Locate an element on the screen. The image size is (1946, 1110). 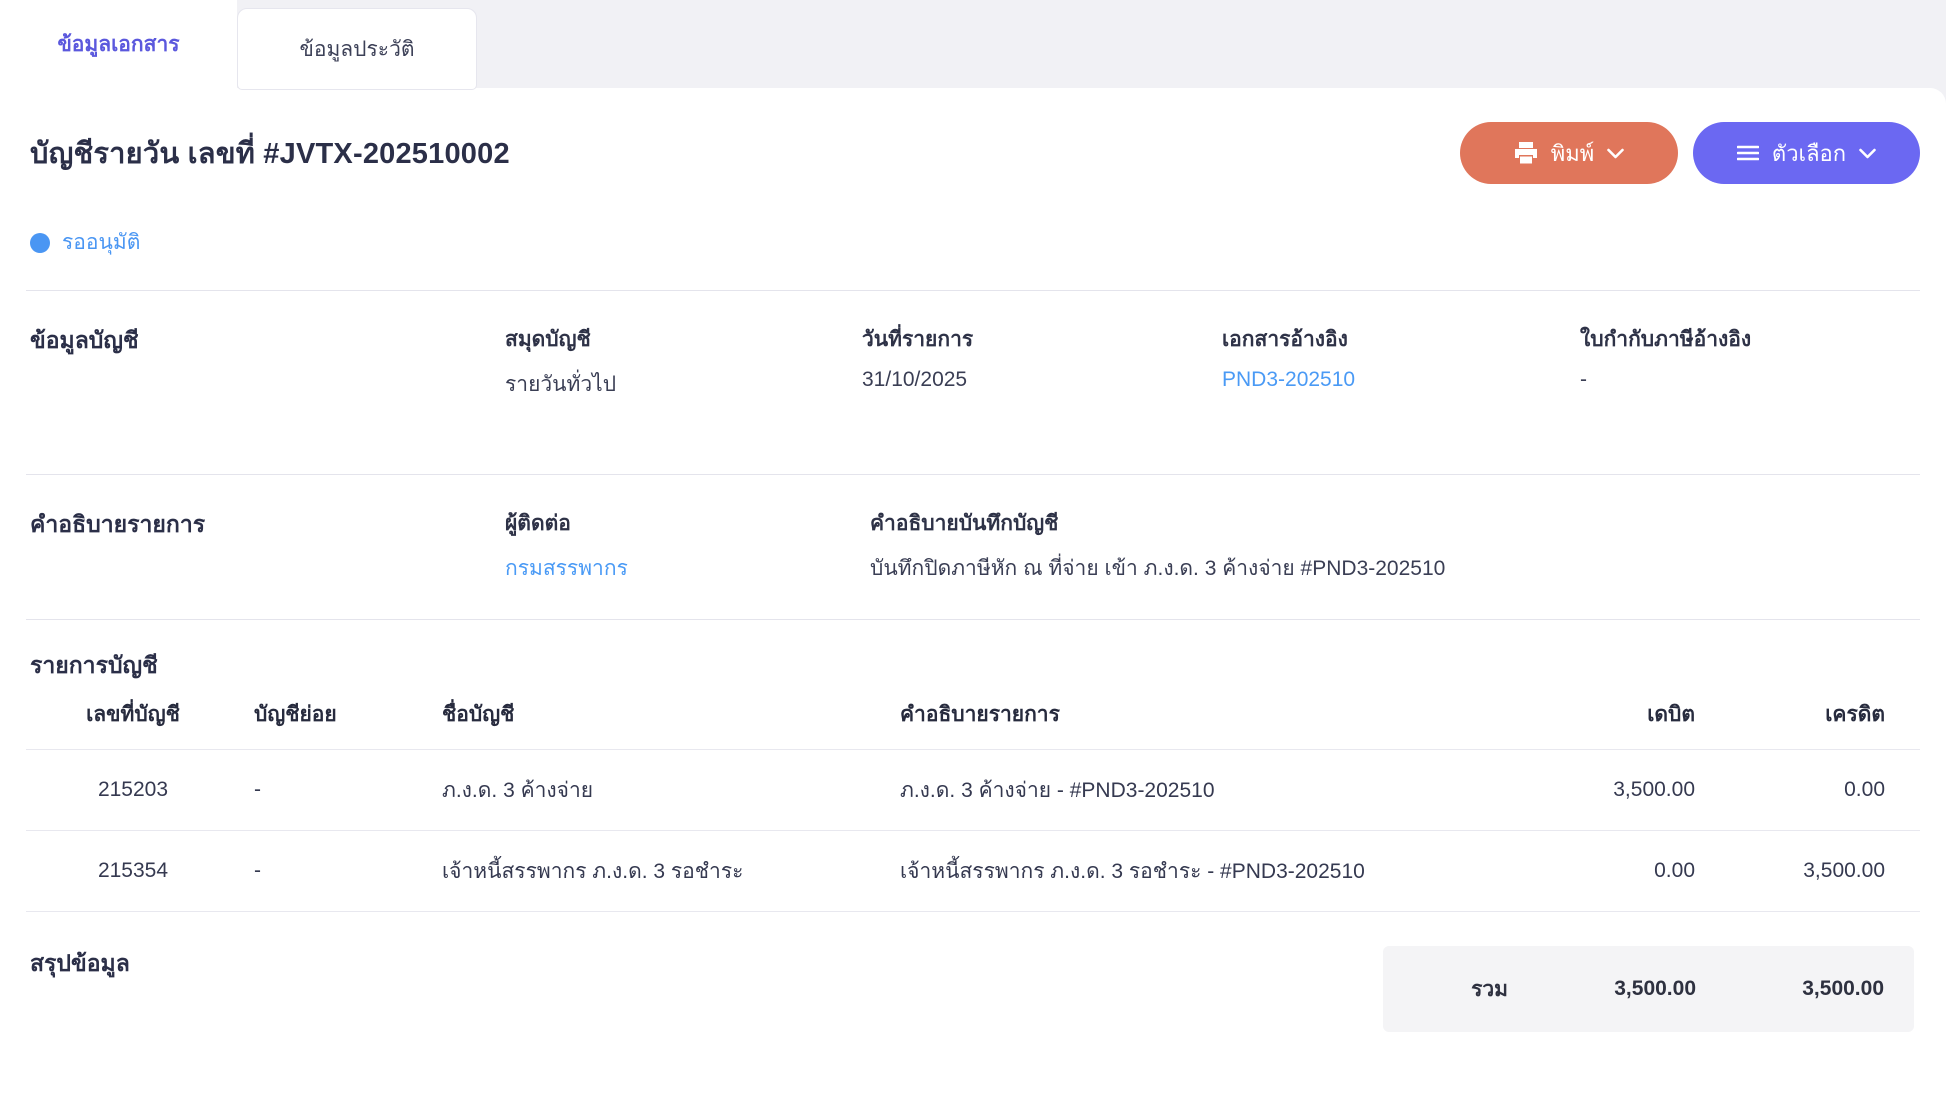
summary-totals: รวม 3,500.00 3,500.00 is located at coordinates (1648, 989).